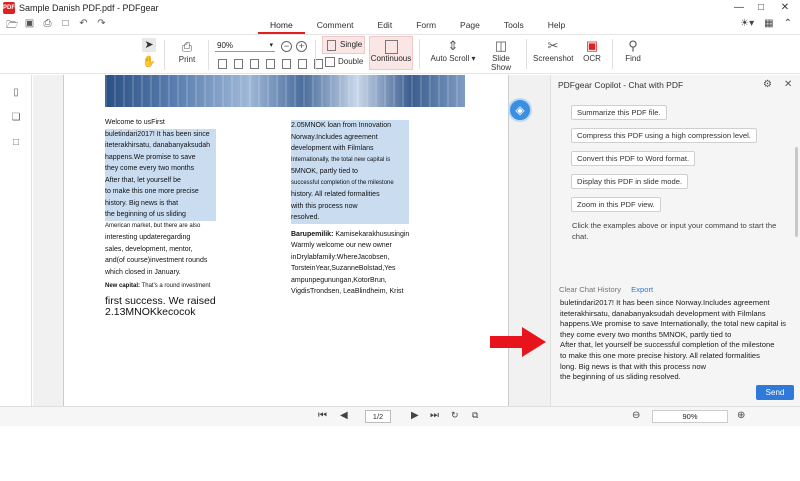 The height and width of the screenshot is (481, 800). I want to click on tab-edit: Edit, so click(385, 26).